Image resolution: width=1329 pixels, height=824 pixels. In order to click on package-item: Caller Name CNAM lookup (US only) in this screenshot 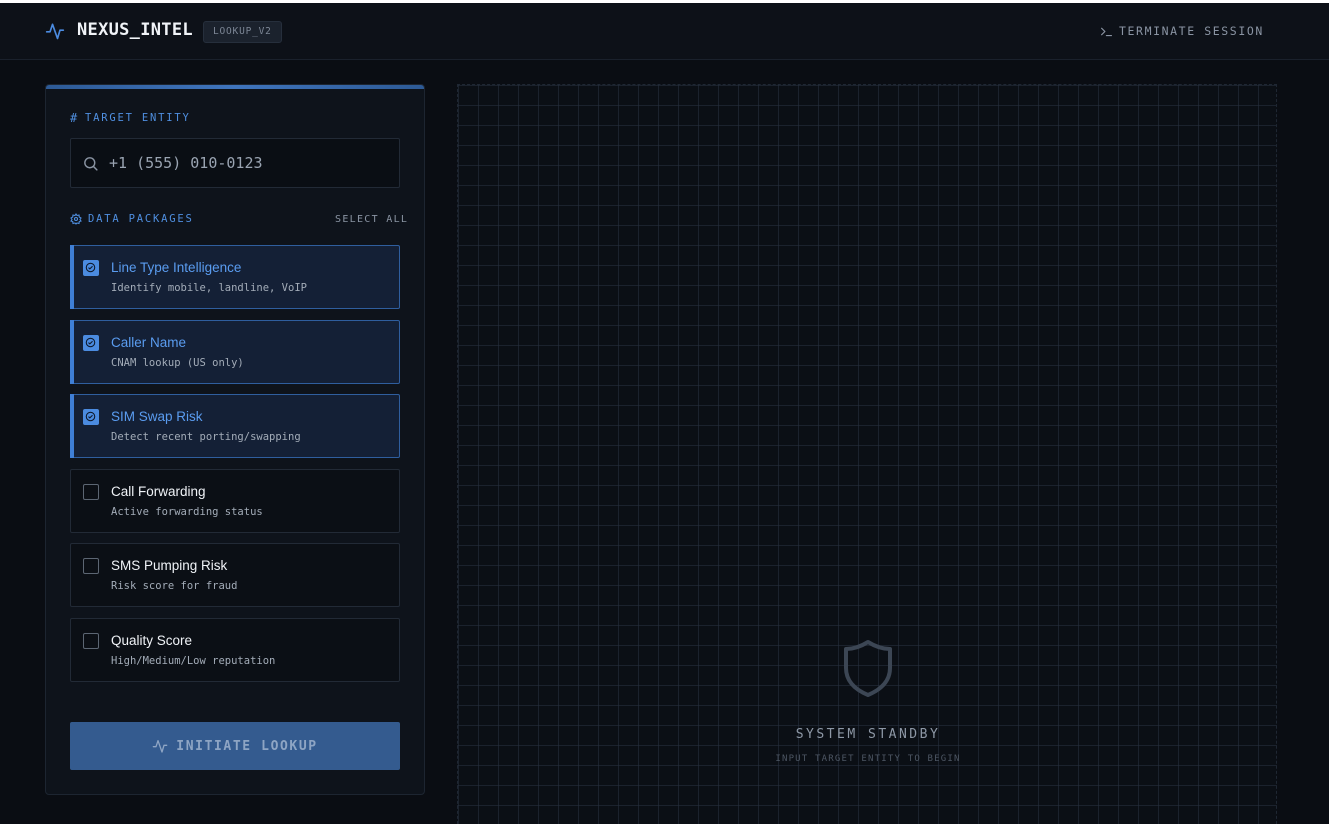, I will do `click(235, 352)`.